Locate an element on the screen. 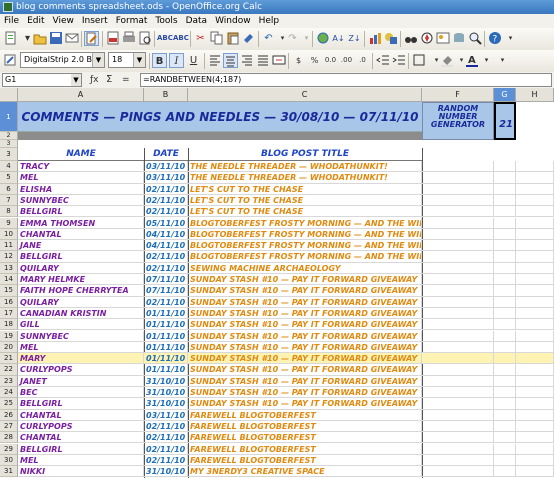 The width and height of the screenshot is (554, 478). name-cell: QUILARY is located at coordinates (81, 268).